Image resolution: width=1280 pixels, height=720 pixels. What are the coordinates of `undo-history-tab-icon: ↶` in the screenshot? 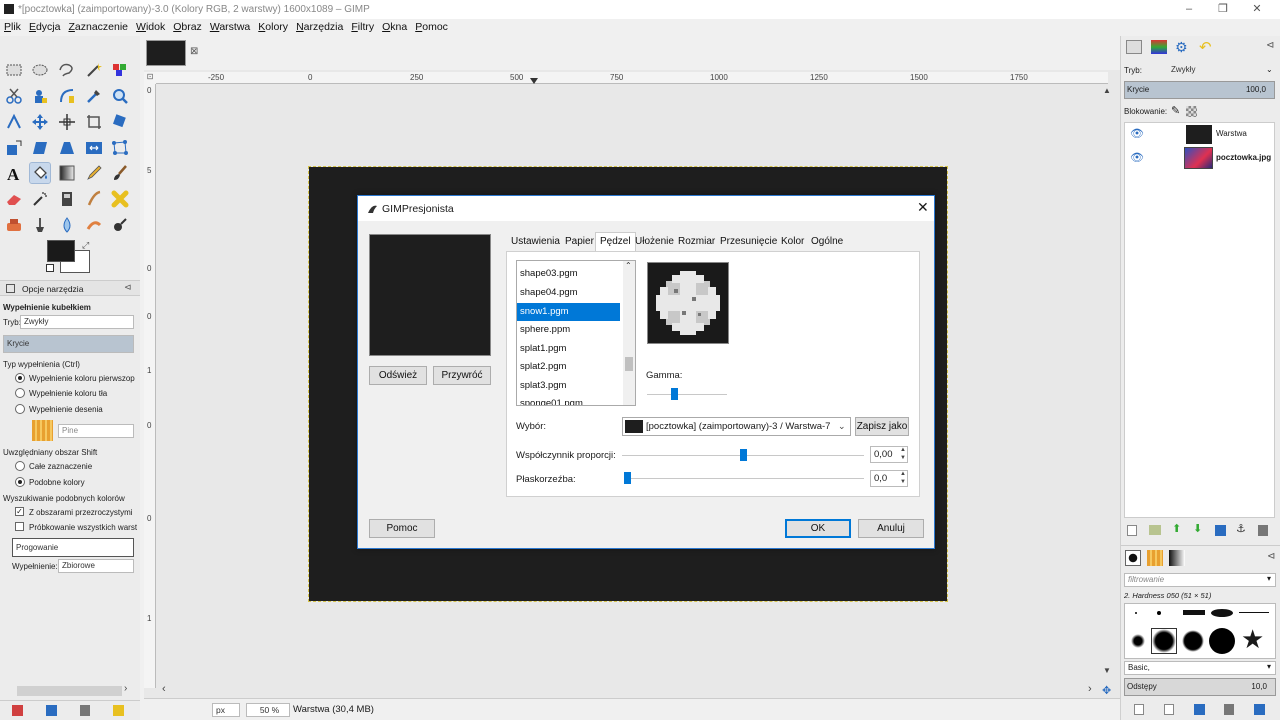 It's located at (1205, 47).